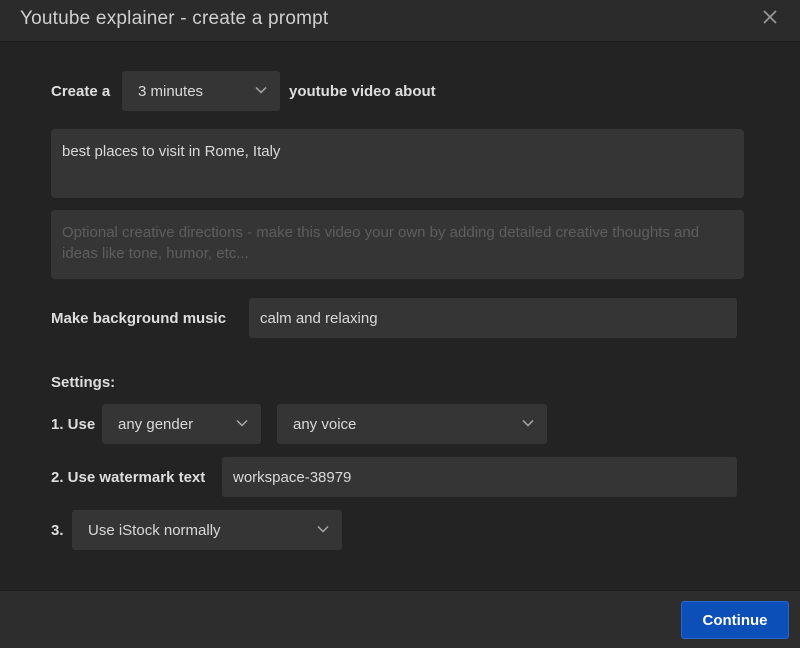 This screenshot has width=800, height=648. Describe the element at coordinates (174, 18) in the screenshot. I see `dialog-title: Youtube explainer - create a prompt` at that location.